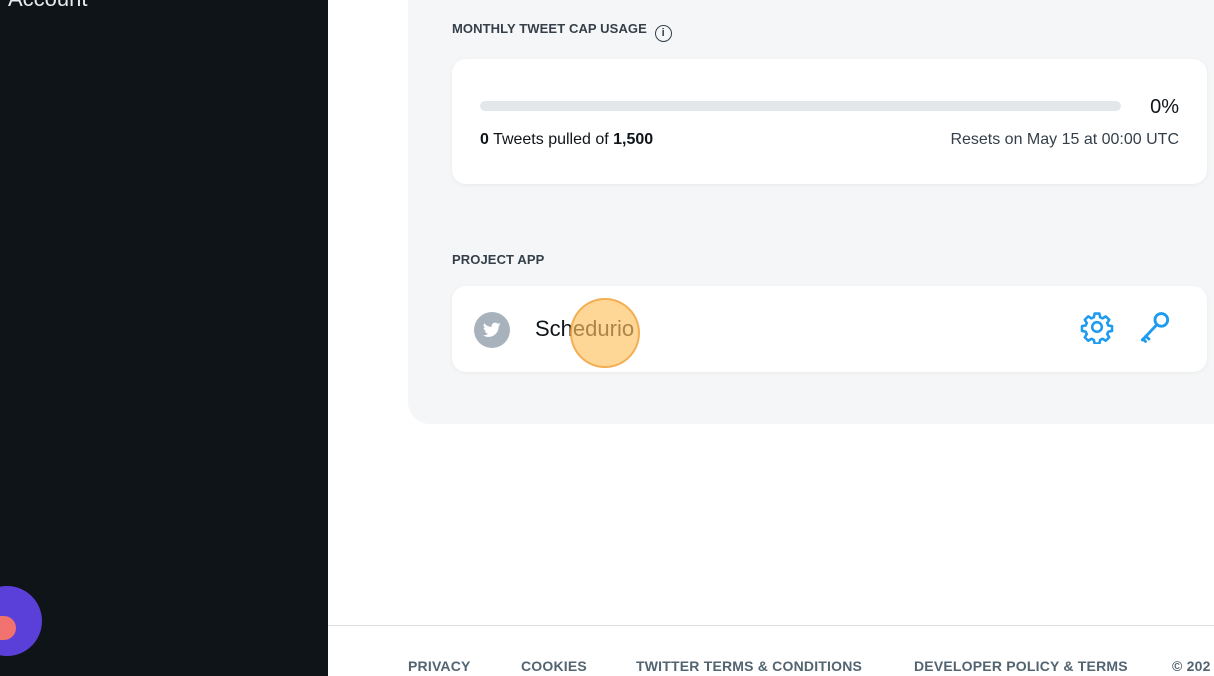  Describe the element at coordinates (1164, 107) in the screenshot. I see `usage-percent: 0%` at that location.